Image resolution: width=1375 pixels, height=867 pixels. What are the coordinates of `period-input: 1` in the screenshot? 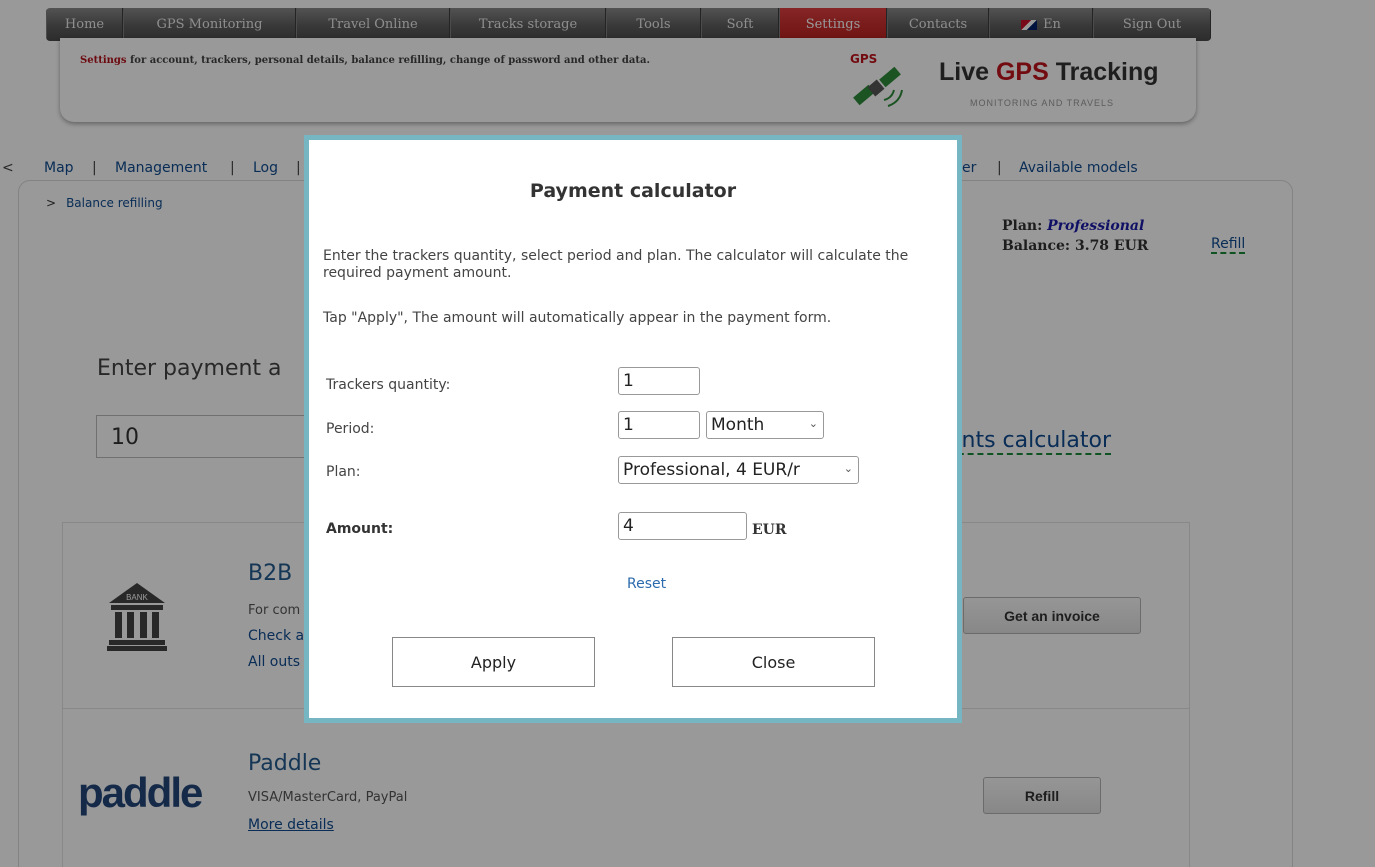 It's located at (659, 425).